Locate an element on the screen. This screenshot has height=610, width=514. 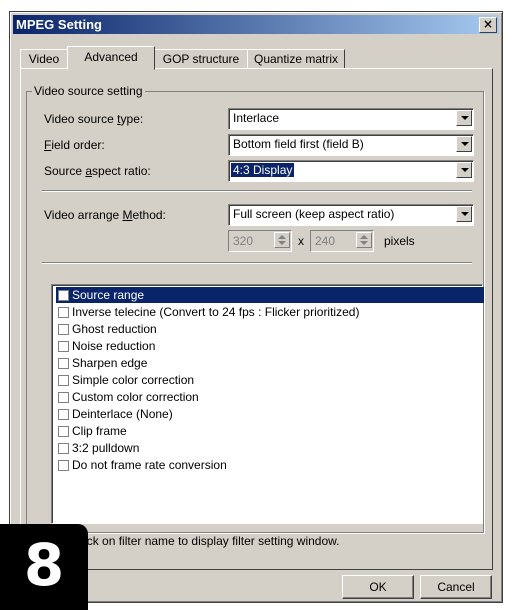
list-item: Do not frame rate conversion is located at coordinates (141, 465).